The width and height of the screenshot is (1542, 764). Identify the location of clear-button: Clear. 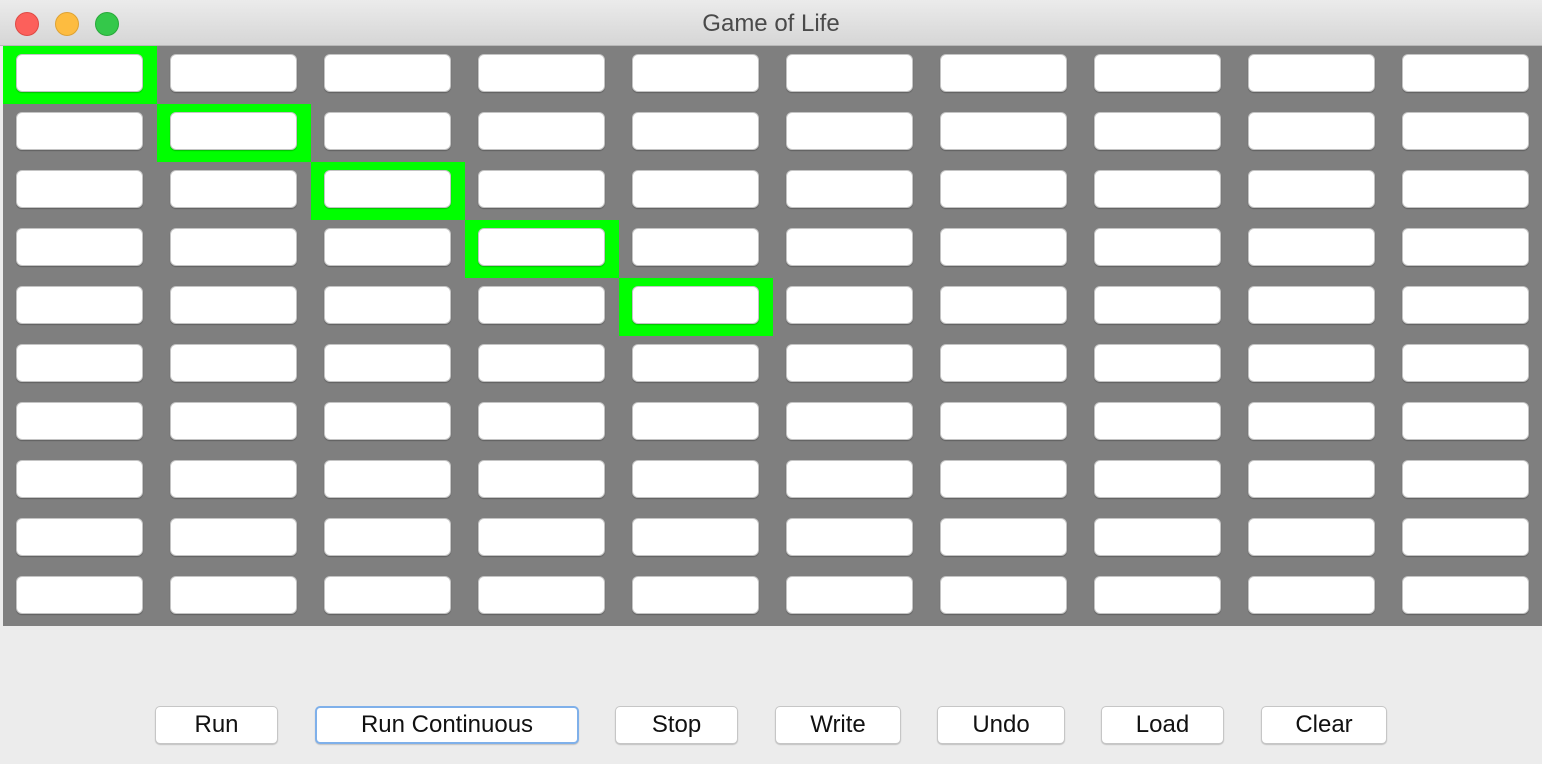
(1324, 725).